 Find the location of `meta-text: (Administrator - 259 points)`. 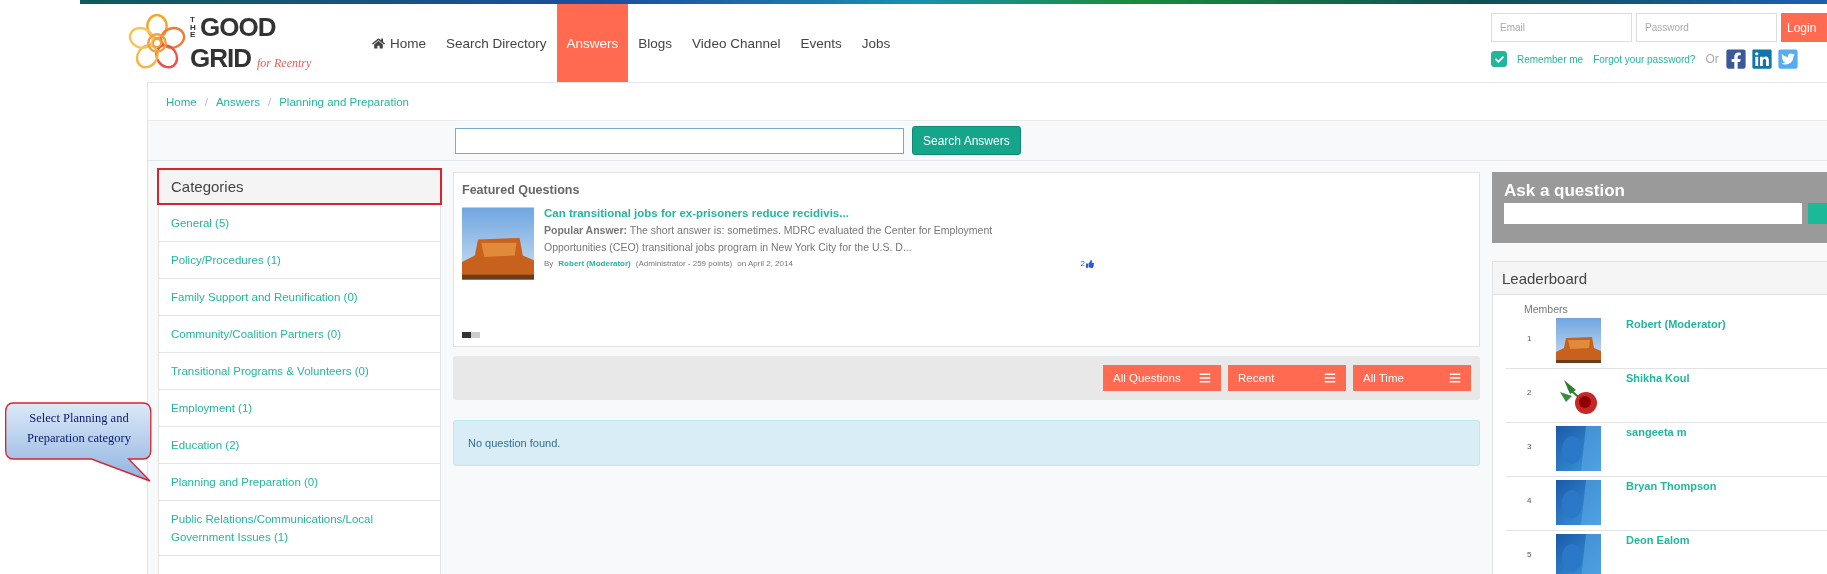

meta-text: (Administrator - 259 points) is located at coordinates (684, 263).